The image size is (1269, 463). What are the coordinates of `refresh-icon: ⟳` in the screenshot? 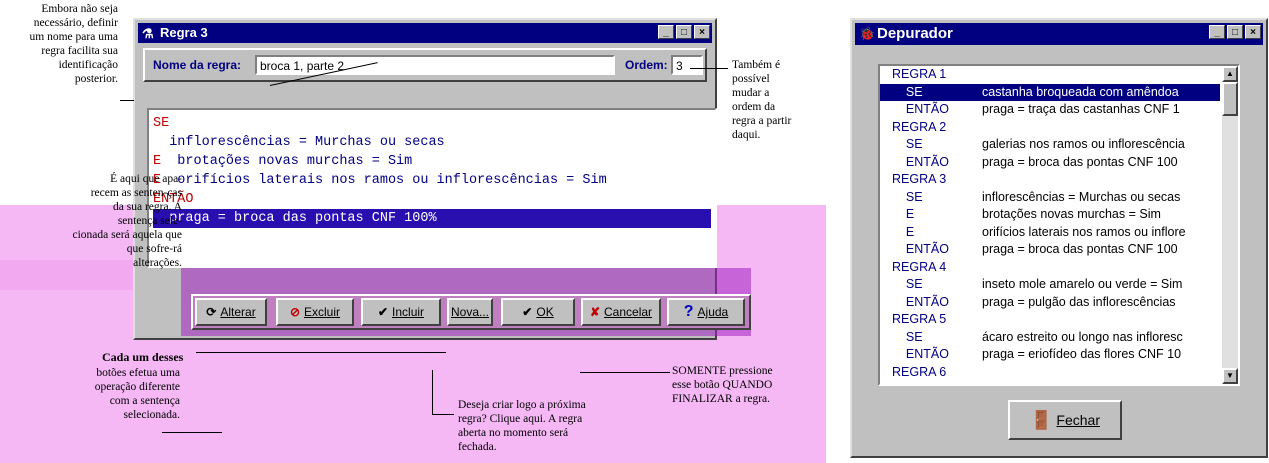 It's located at (211, 312).